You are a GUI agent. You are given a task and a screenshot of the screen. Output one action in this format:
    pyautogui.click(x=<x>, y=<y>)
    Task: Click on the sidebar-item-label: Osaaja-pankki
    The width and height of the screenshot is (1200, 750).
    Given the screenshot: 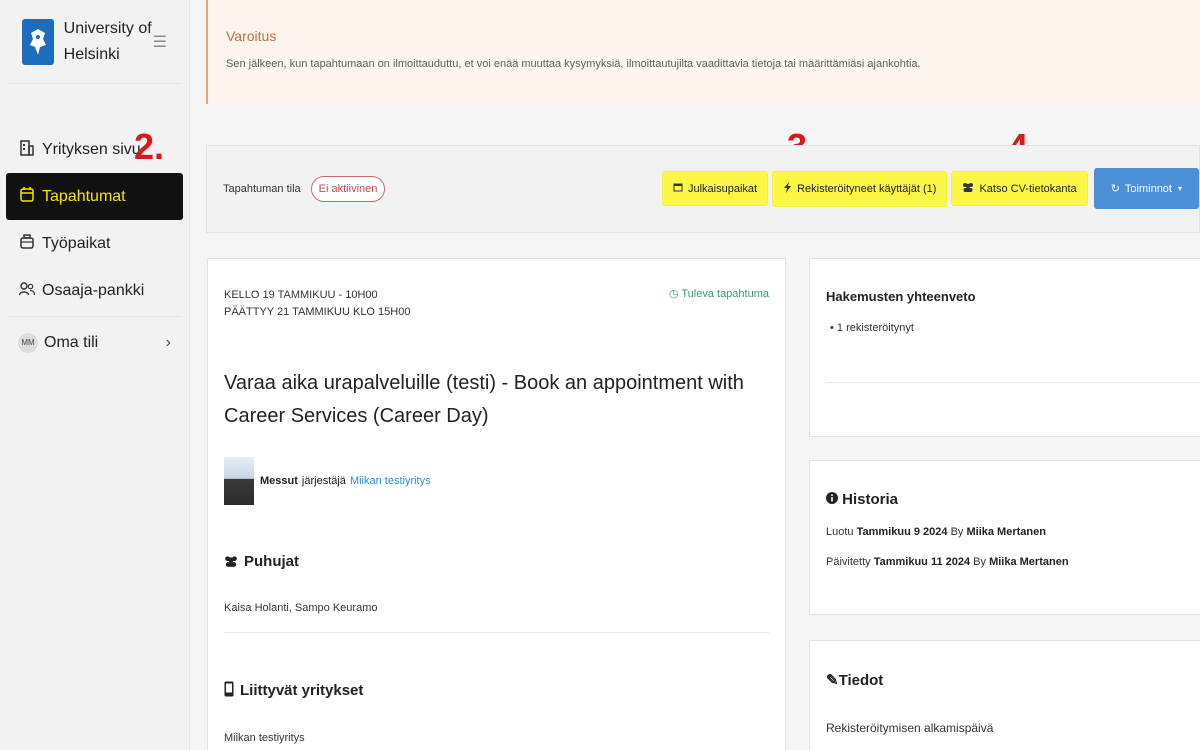 What is the action you would take?
    pyautogui.click(x=93, y=290)
    